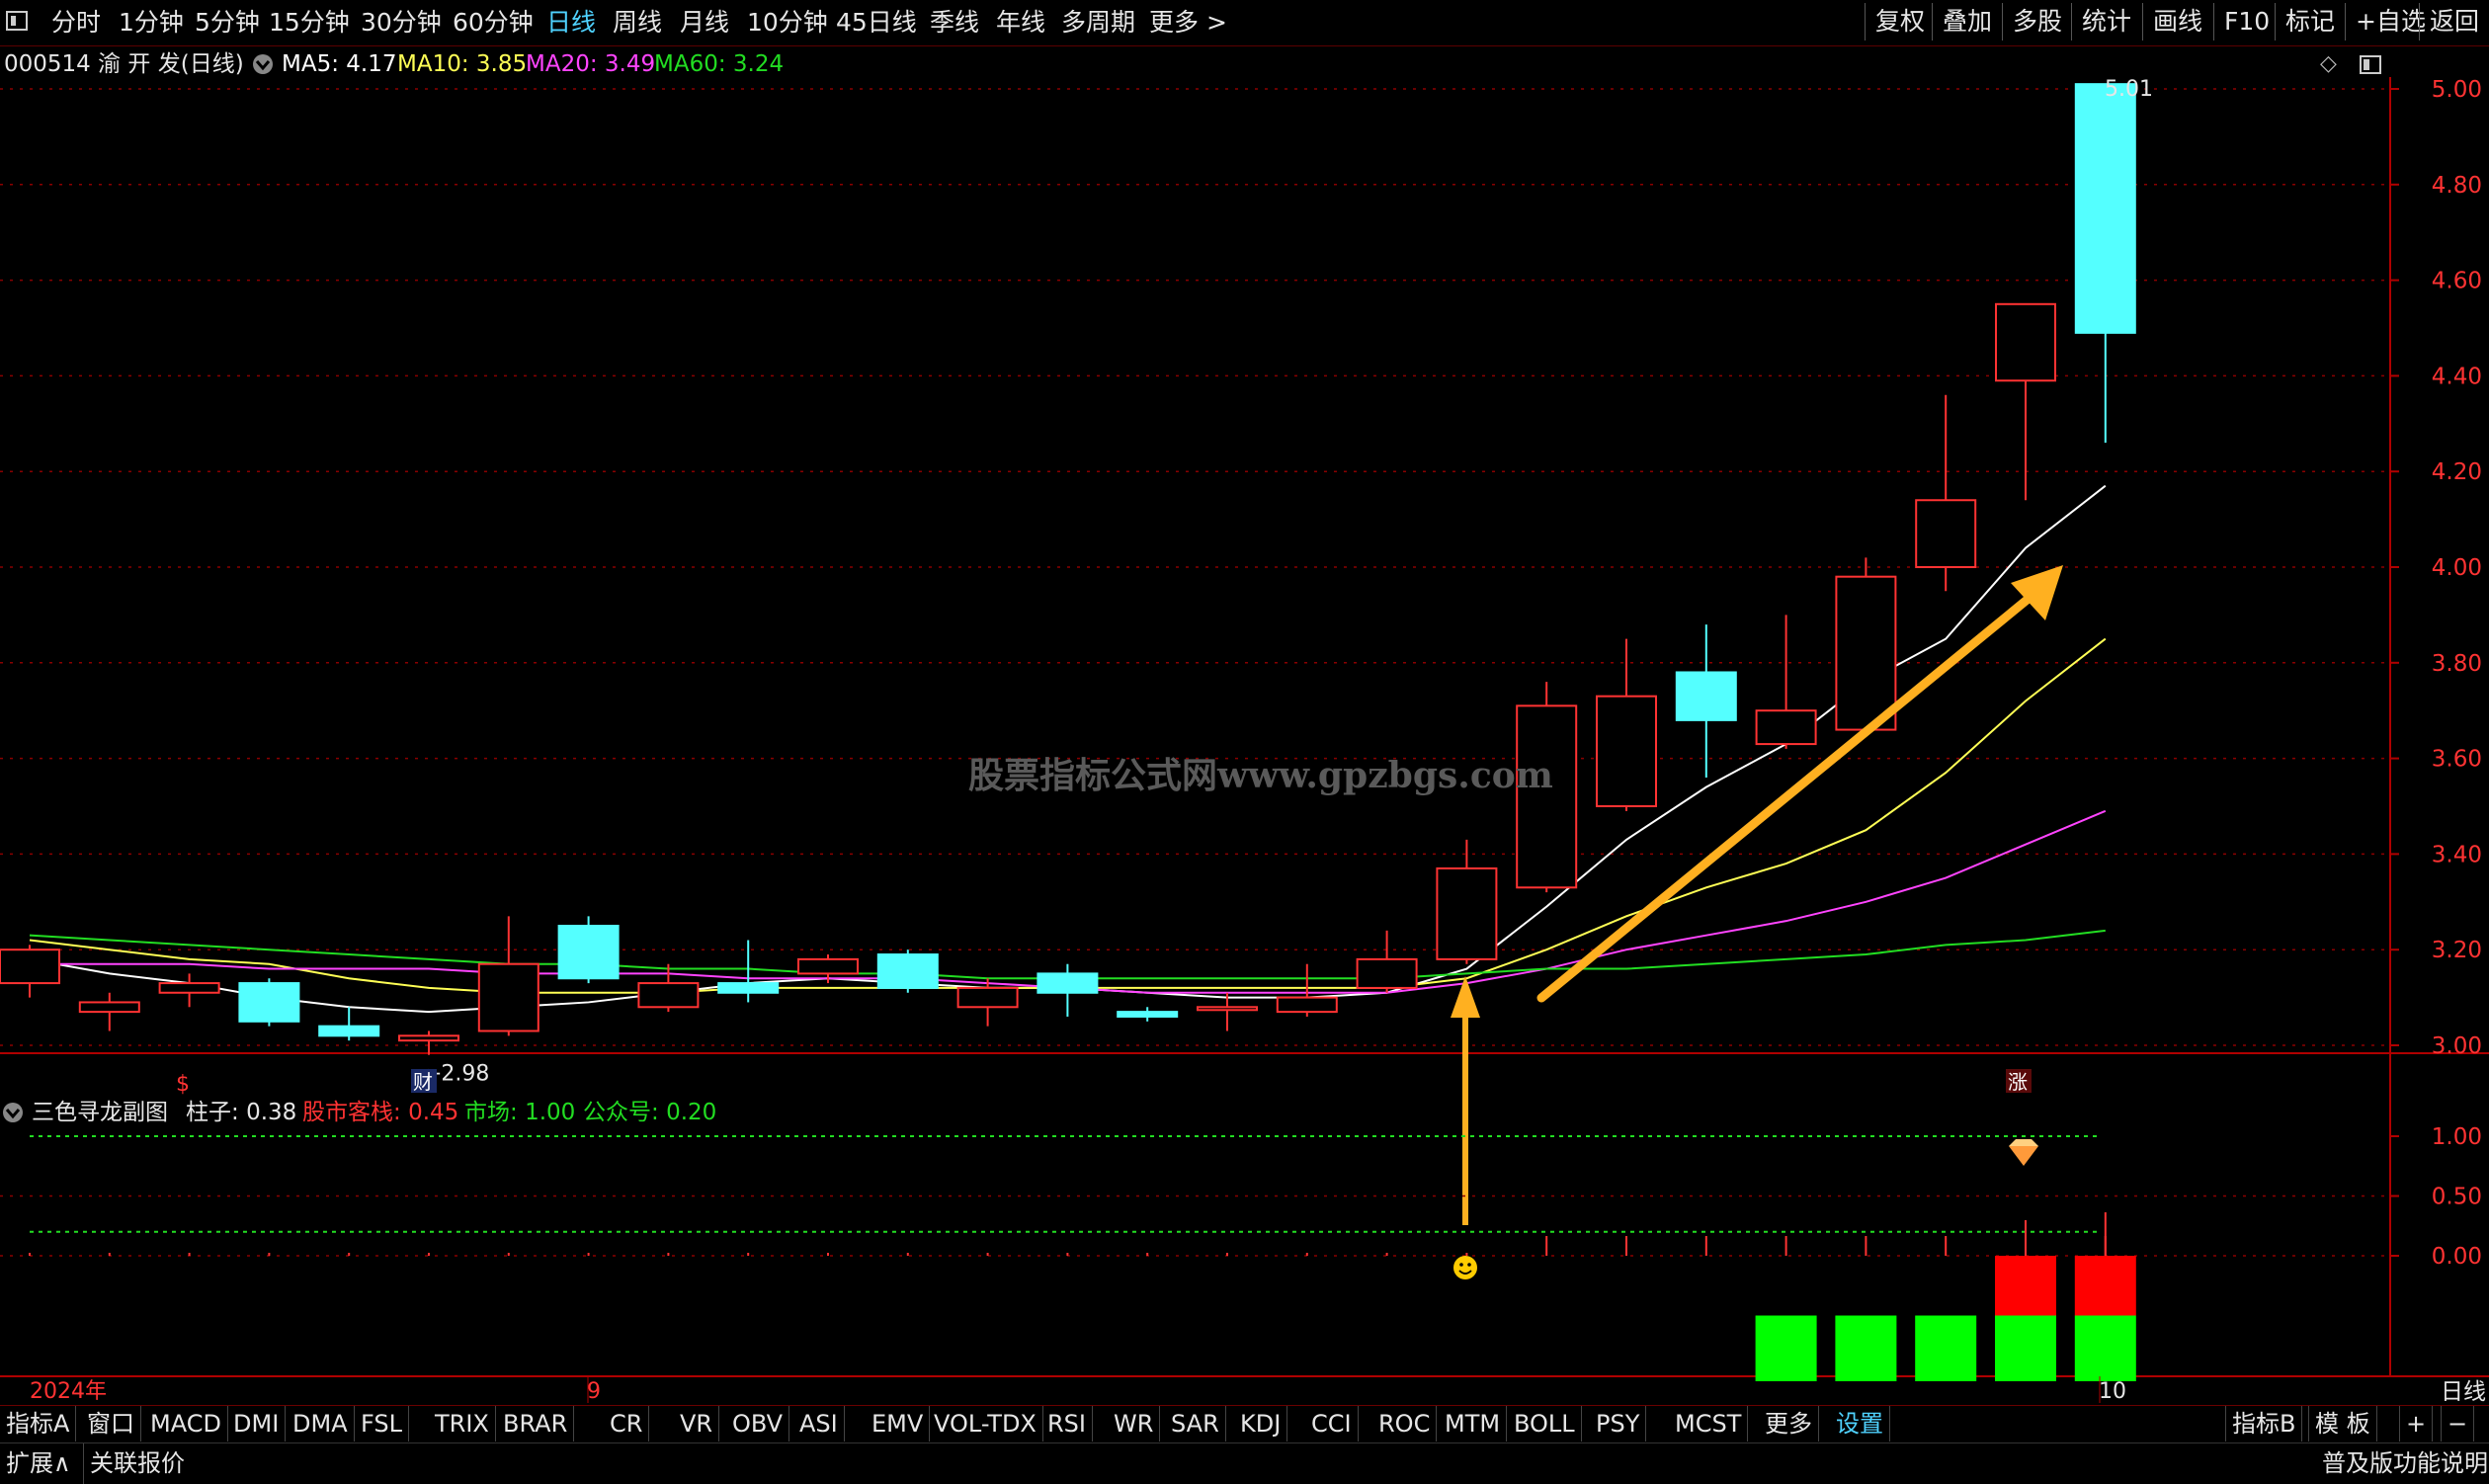 The width and height of the screenshot is (2489, 1484). Describe the element at coordinates (2372, 64) in the screenshot. I see `panel-toggle-icon` at that location.